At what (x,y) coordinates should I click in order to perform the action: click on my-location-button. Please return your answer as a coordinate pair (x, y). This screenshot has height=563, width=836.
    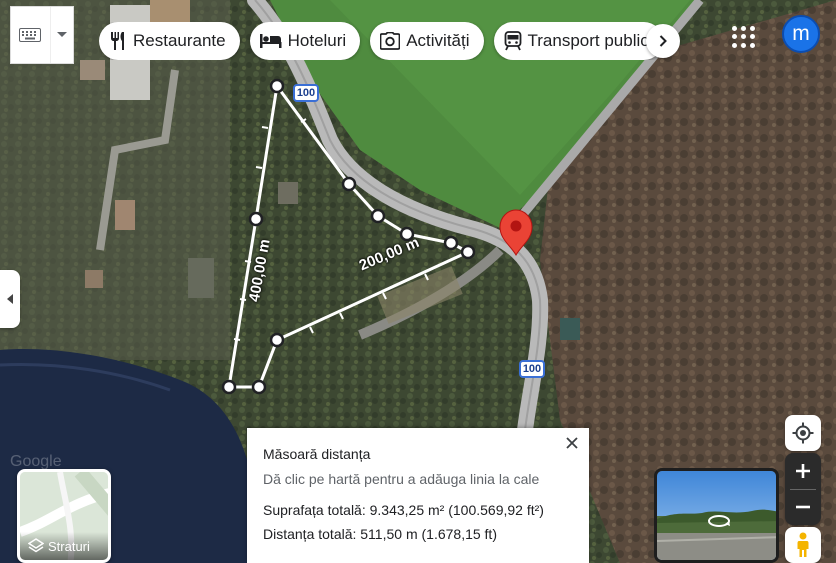
    Looking at the image, I should click on (803, 433).